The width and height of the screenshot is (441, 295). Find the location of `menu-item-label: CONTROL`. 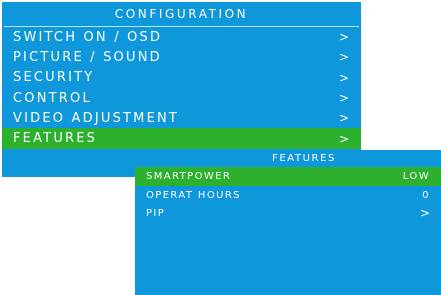

menu-item-label: CONTROL is located at coordinates (52, 98).